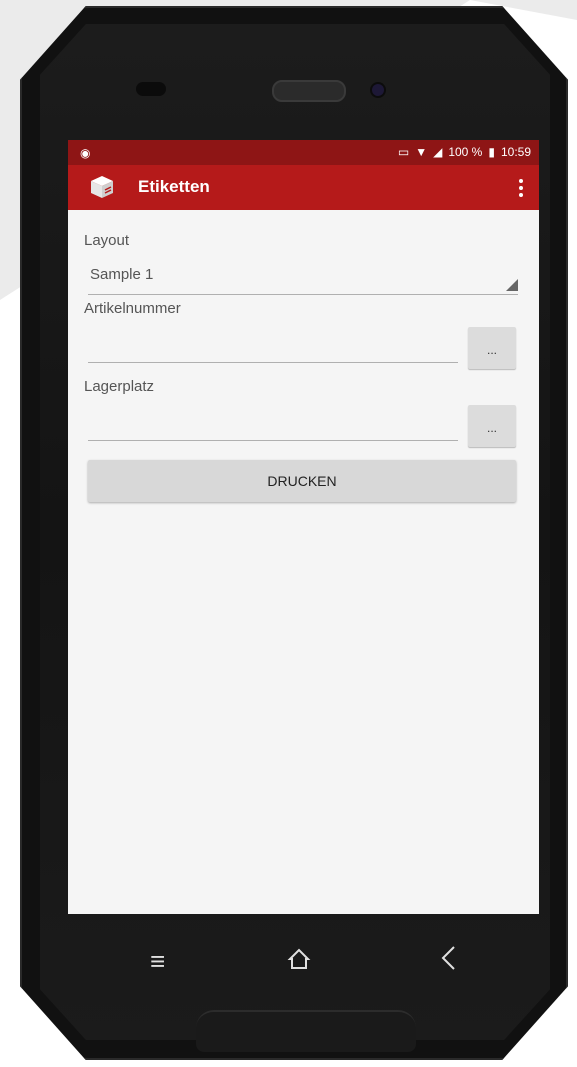  I want to click on print-button: DRUCKEN, so click(302, 481).